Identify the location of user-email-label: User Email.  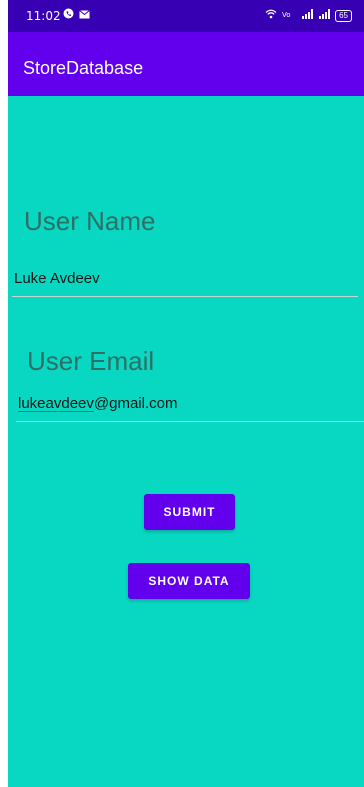
(91, 361).